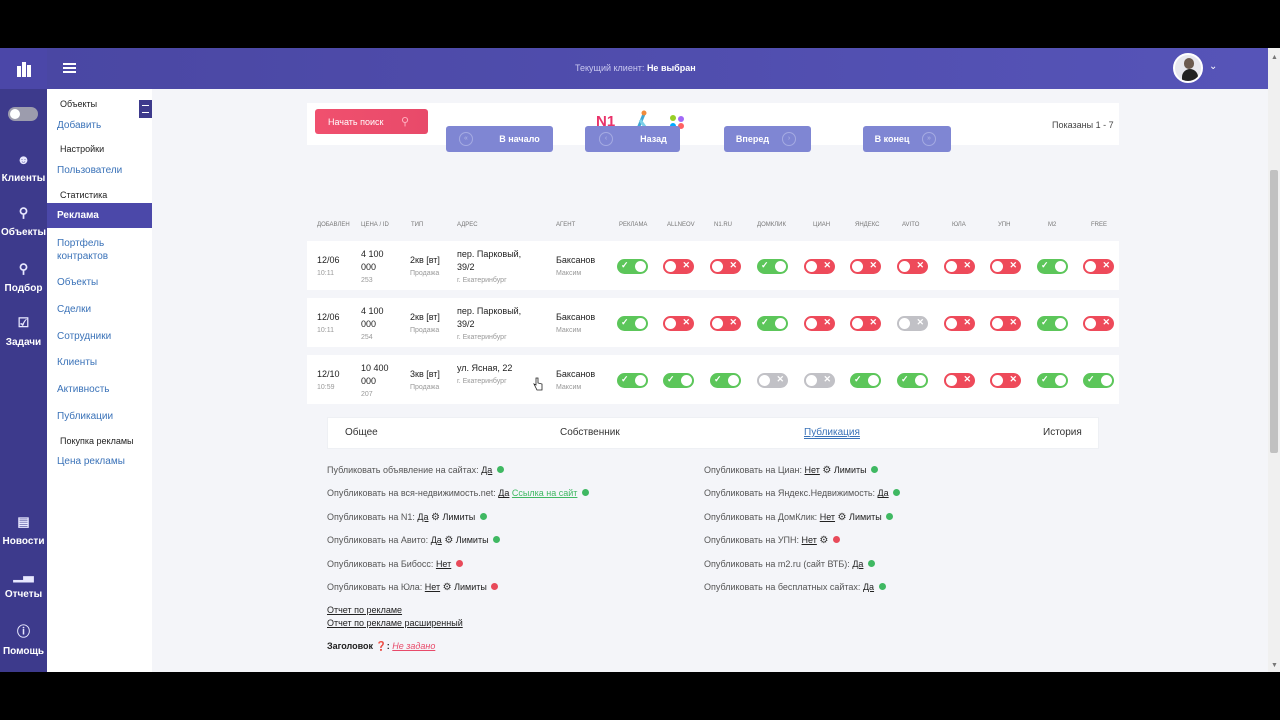 The image size is (1280, 720). What do you see at coordinates (23, 530) in the screenshot?
I see `rail-item-news: ▤ Новости` at bounding box center [23, 530].